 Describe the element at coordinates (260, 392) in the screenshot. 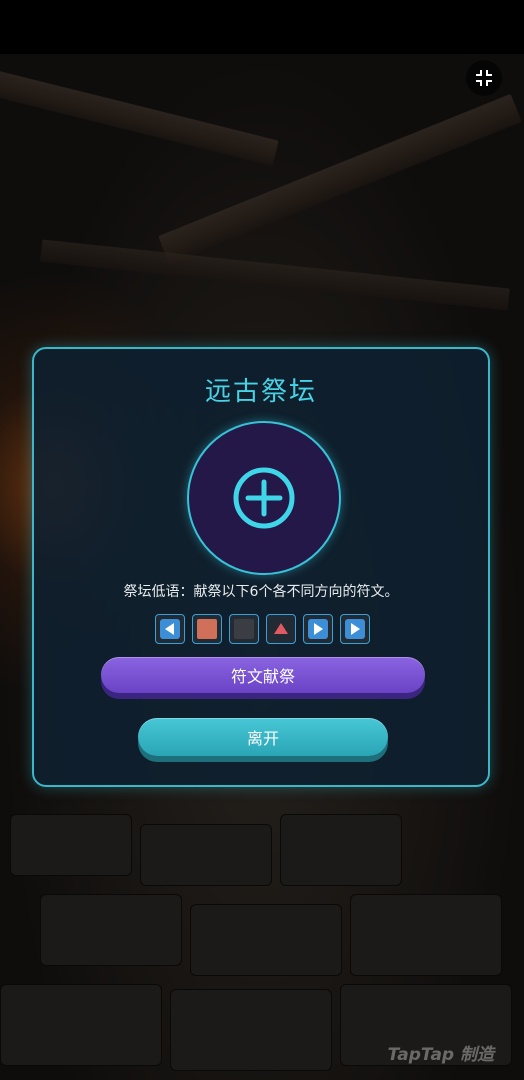

I see `dialog-title: 远古祭坛` at that location.